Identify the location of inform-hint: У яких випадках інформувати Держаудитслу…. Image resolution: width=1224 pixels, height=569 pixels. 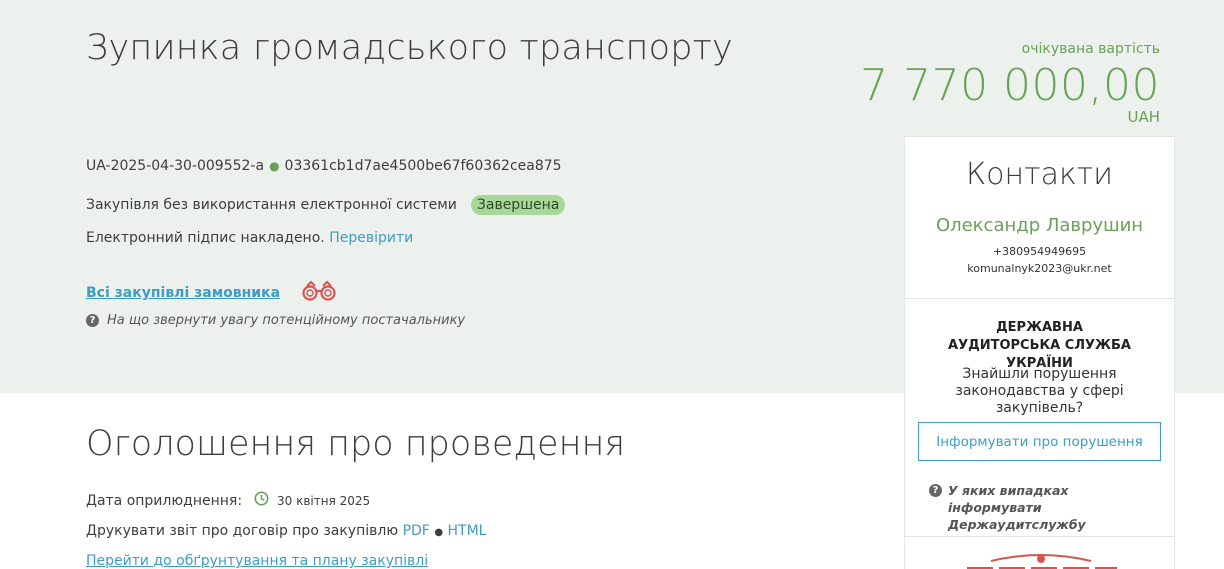
(1048, 507).